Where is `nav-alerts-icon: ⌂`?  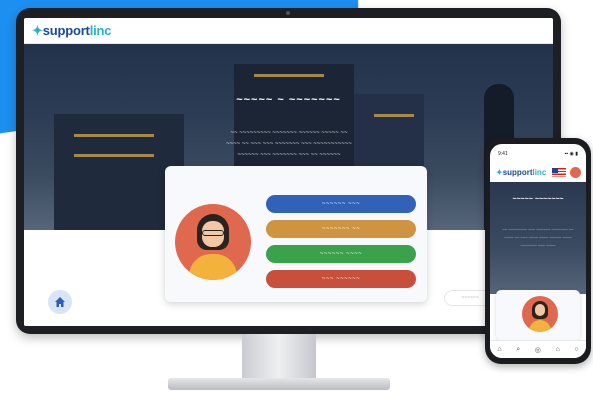
nav-alerts-icon: ⌂ is located at coordinates (558, 349).